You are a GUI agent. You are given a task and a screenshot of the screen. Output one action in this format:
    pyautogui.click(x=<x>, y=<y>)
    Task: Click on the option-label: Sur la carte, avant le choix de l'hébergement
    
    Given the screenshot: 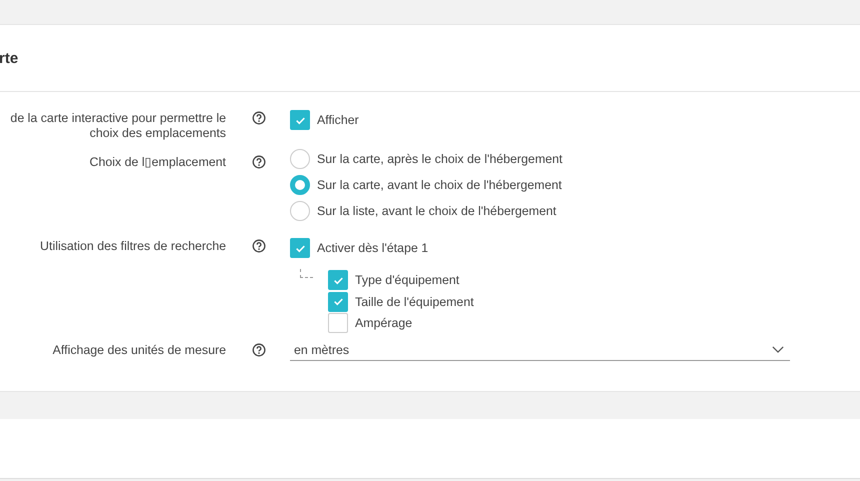 What is the action you would take?
    pyautogui.click(x=439, y=185)
    